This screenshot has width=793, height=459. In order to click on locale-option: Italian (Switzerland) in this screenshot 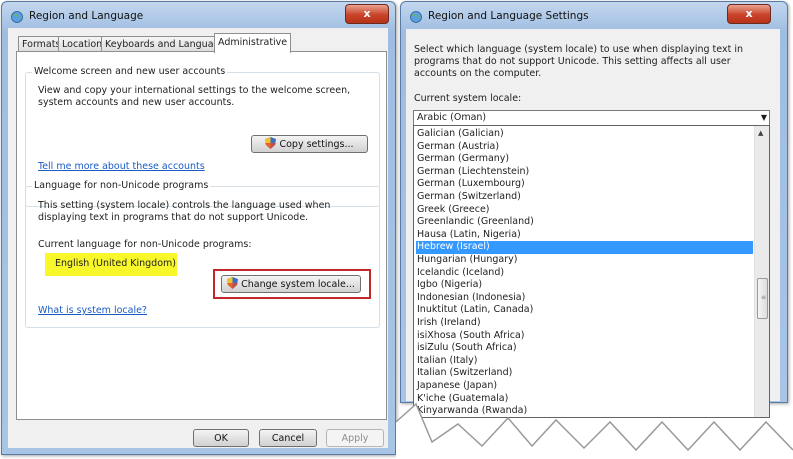, I will do `click(584, 373)`.